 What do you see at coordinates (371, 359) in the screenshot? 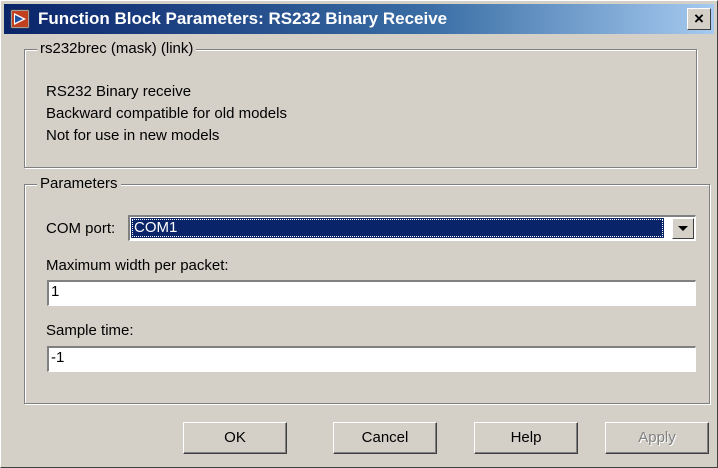
I see `sample-time-input: -1` at bounding box center [371, 359].